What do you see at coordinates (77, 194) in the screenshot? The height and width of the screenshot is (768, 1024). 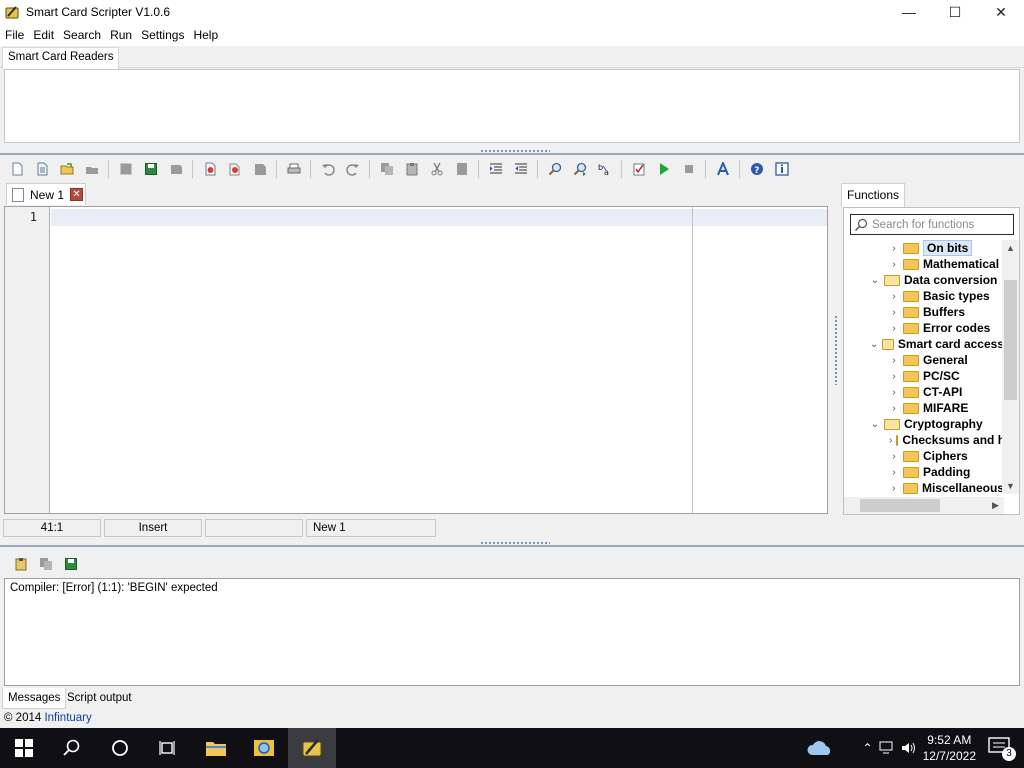 I see `close-tab-icon: ✕` at bounding box center [77, 194].